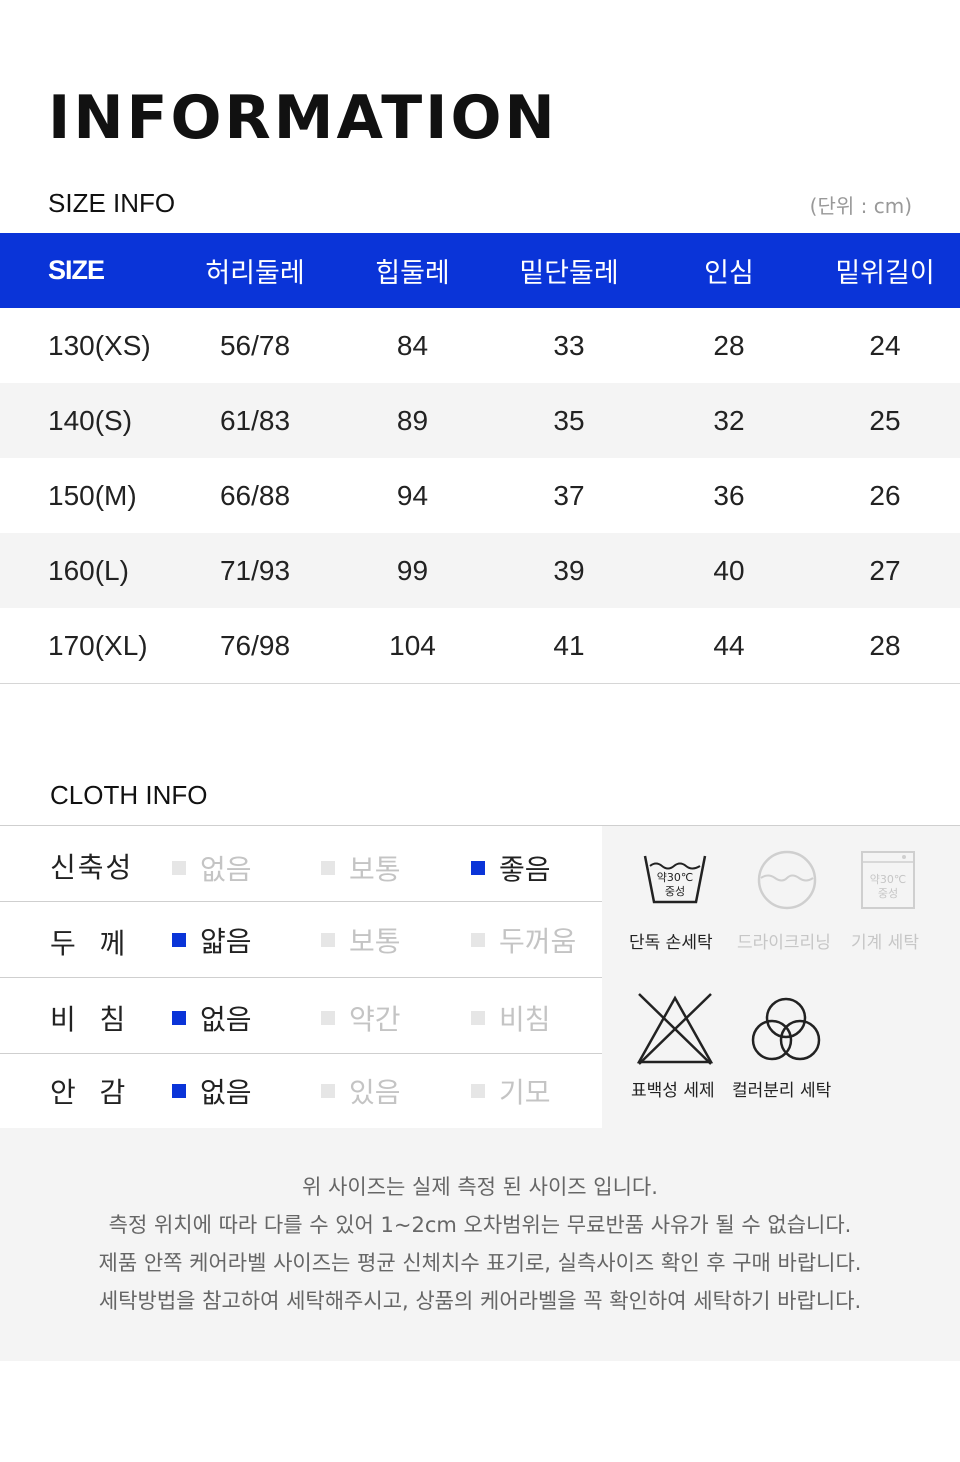 The image size is (960, 1462). What do you see at coordinates (729, 270) in the screenshot?
I see `header-inseam: 인심` at bounding box center [729, 270].